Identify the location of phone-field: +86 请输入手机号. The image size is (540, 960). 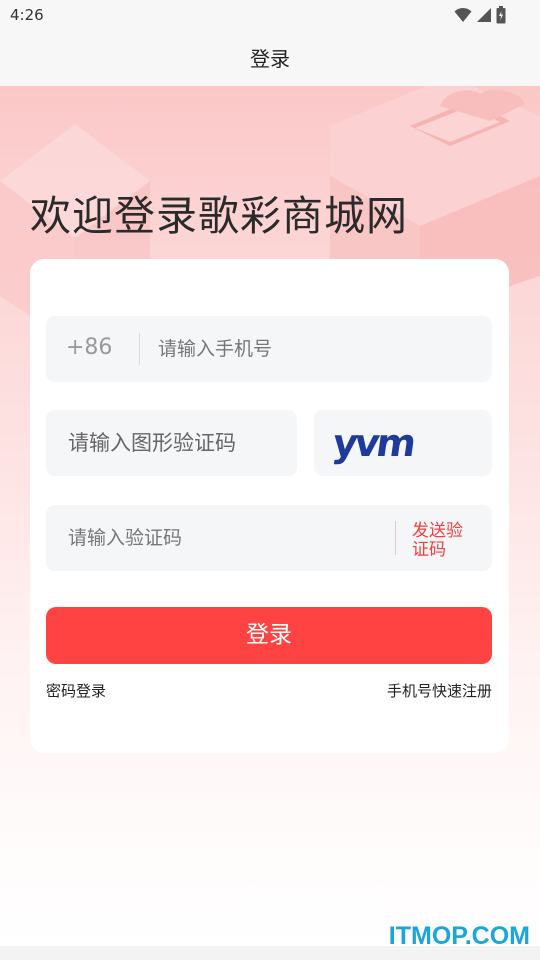
(269, 349).